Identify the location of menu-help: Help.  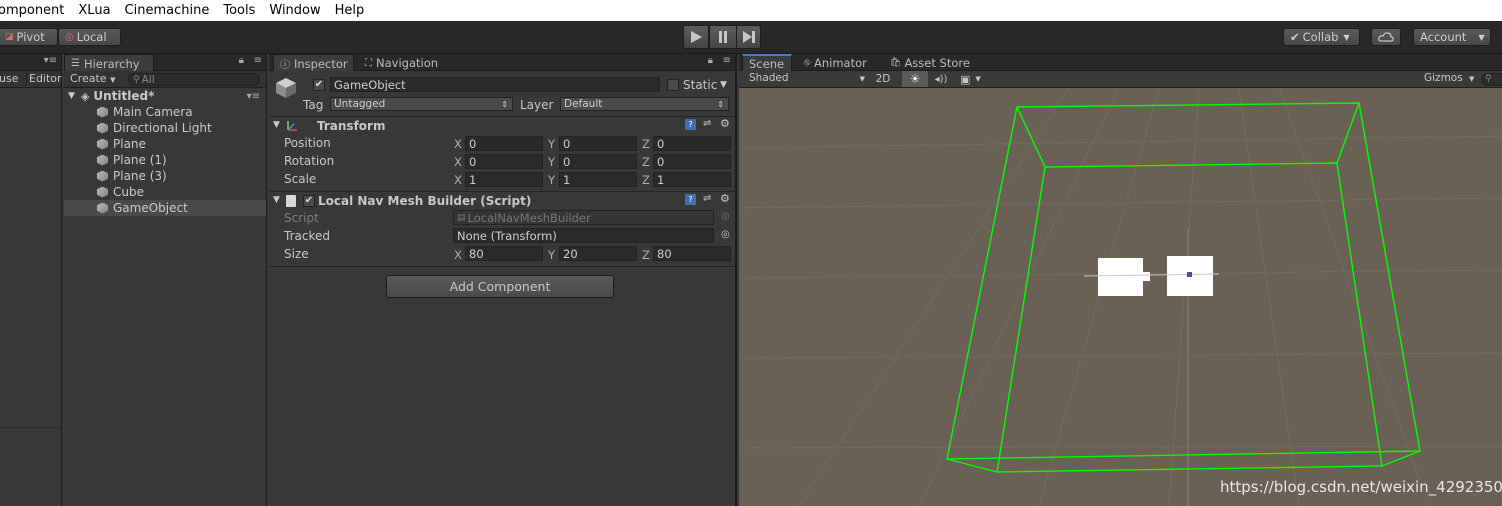
(350, 10).